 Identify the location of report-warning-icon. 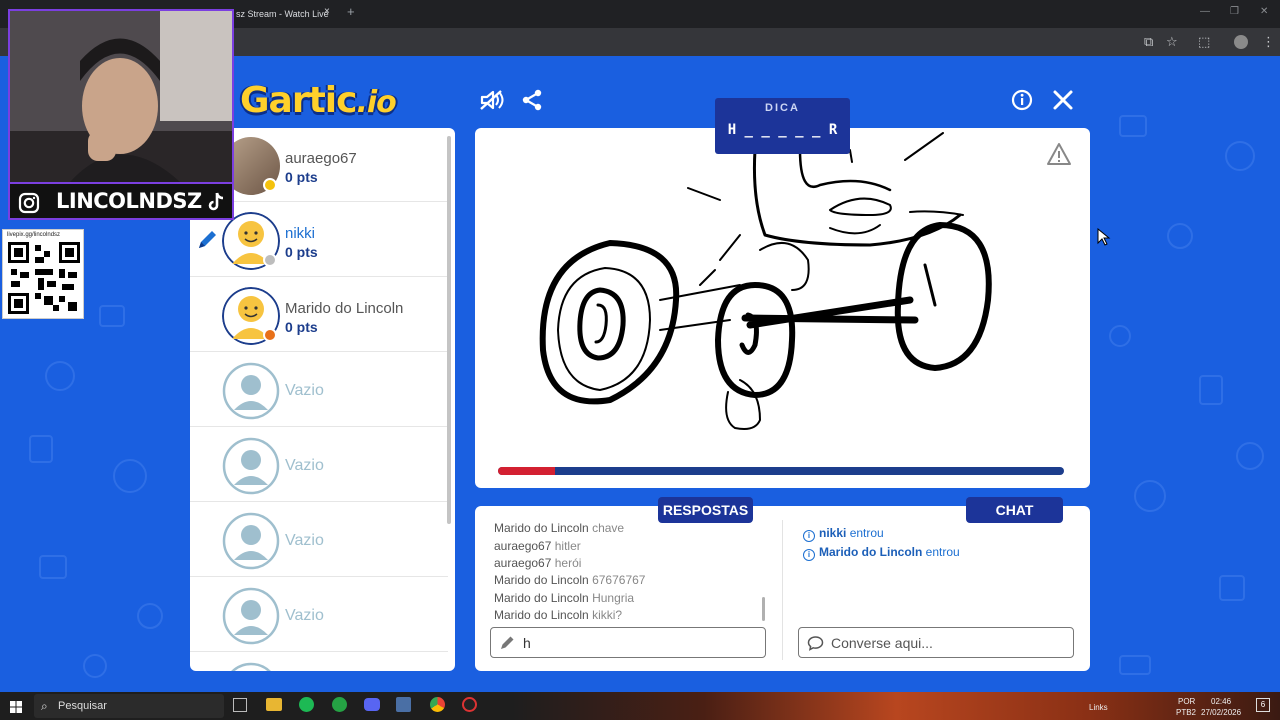
(1059, 156).